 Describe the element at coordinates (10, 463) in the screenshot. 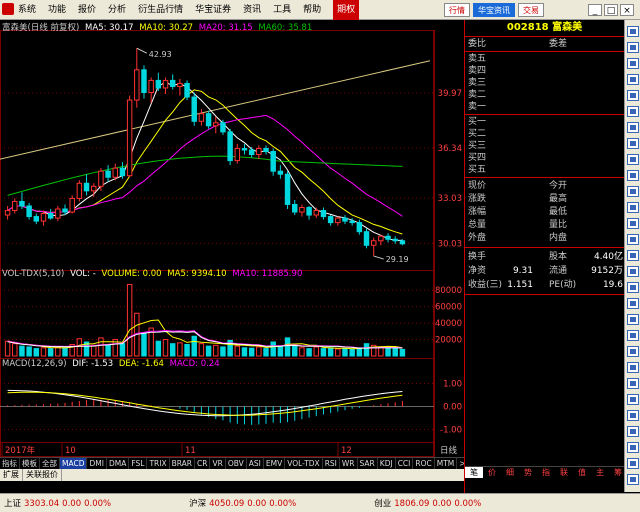

I see `indicator-tab: 指标` at that location.